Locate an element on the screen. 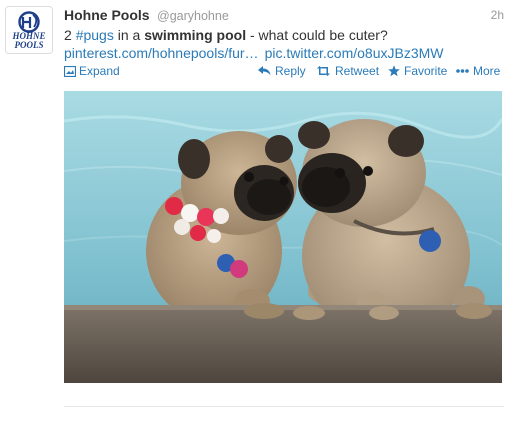  reply-label: Reply is located at coordinates (290, 71).